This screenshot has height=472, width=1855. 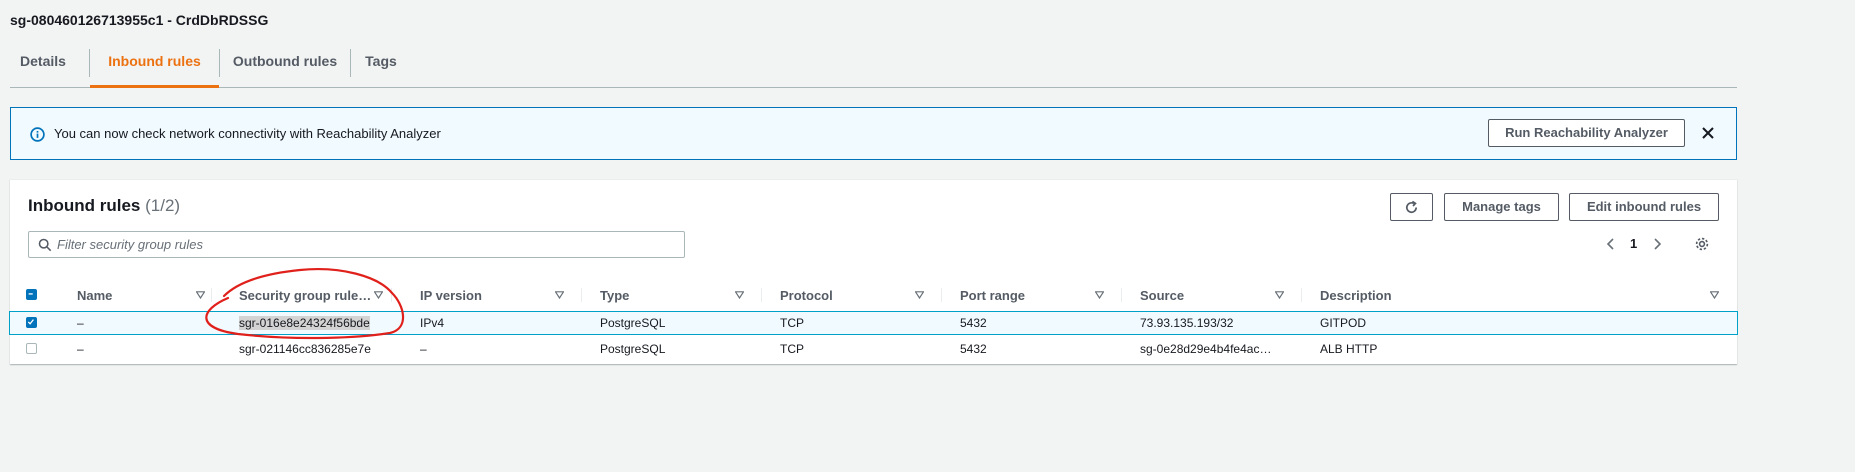 What do you see at coordinates (1343, 323) in the screenshot?
I see `cell-description: GITPOD` at bounding box center [1343, 323].